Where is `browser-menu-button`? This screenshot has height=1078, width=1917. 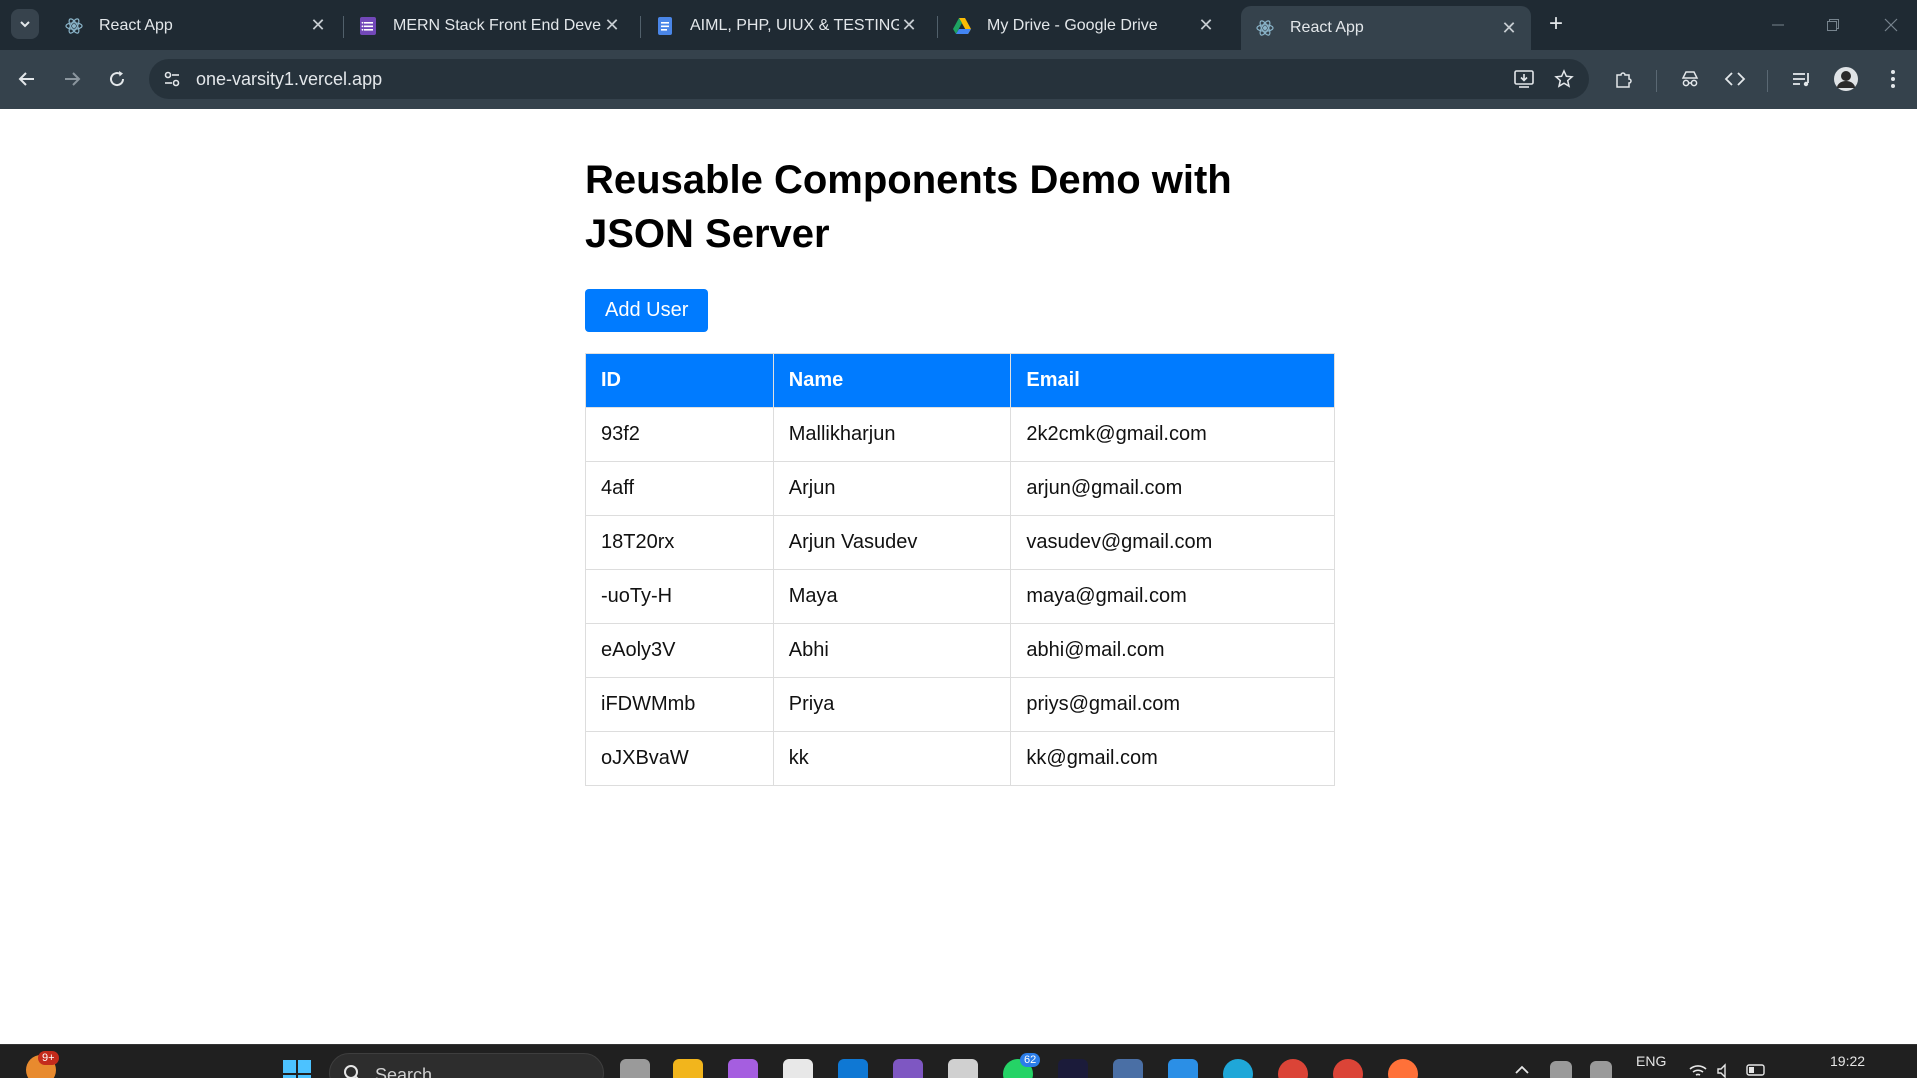 browser-menu-button is located at coordinates (1893, 79).